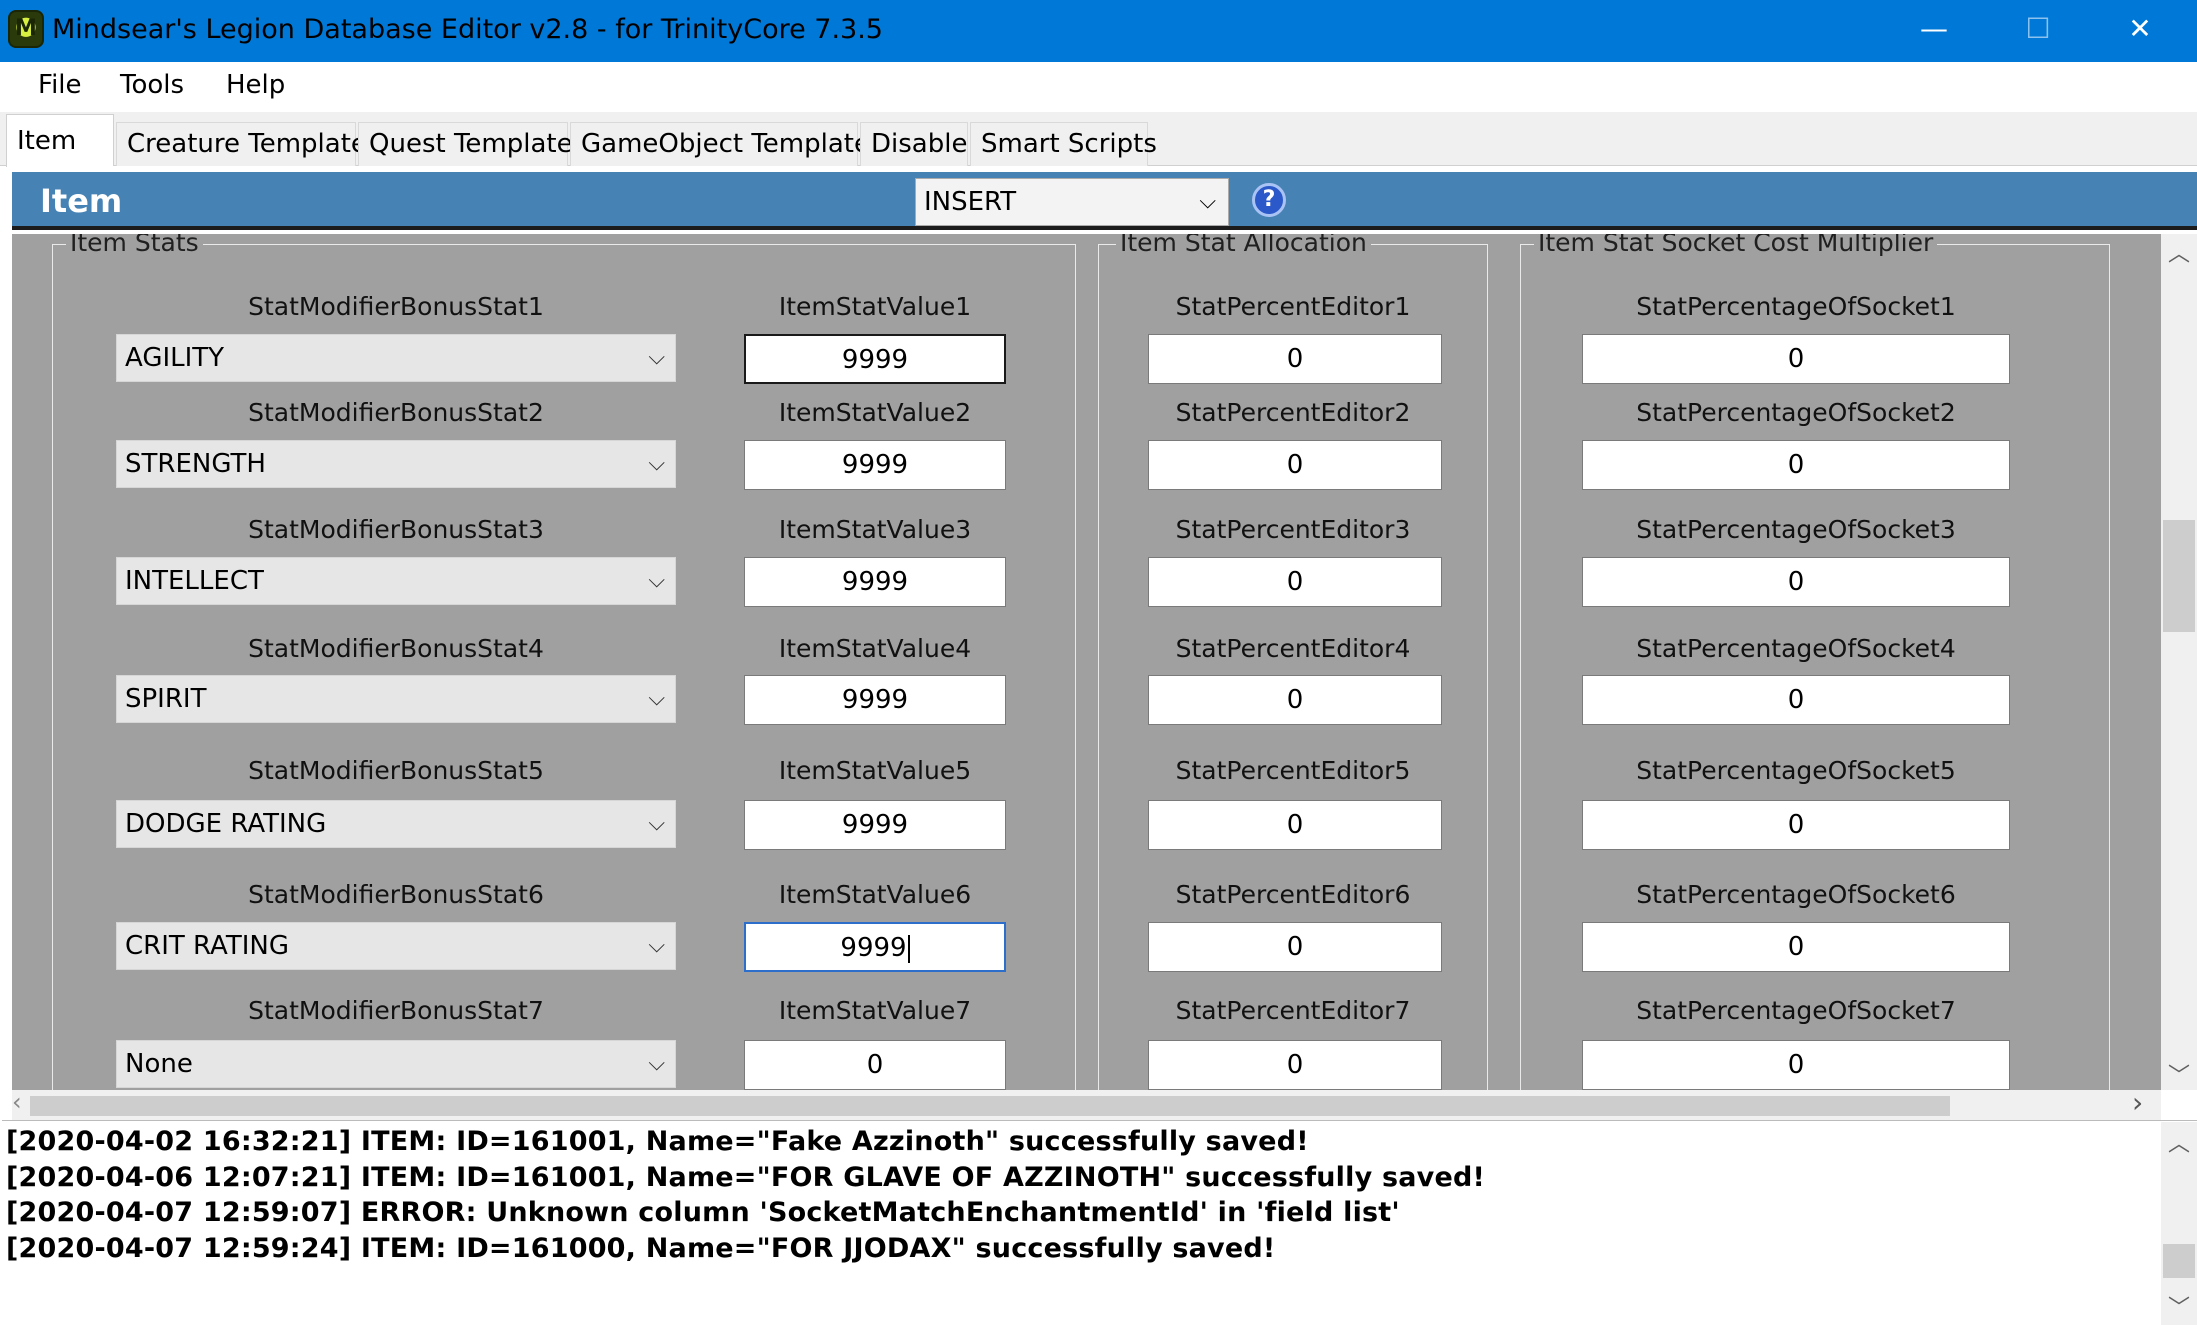  I want to click on scroll-down-icon: ﹀, so click(2179, 1074).